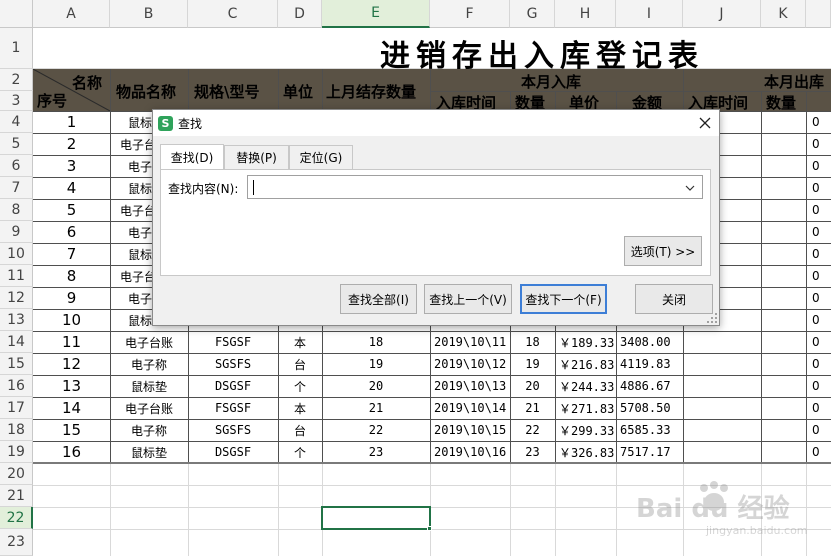  I want to click on cell-item: 鼠标垫, so click(149, 386).